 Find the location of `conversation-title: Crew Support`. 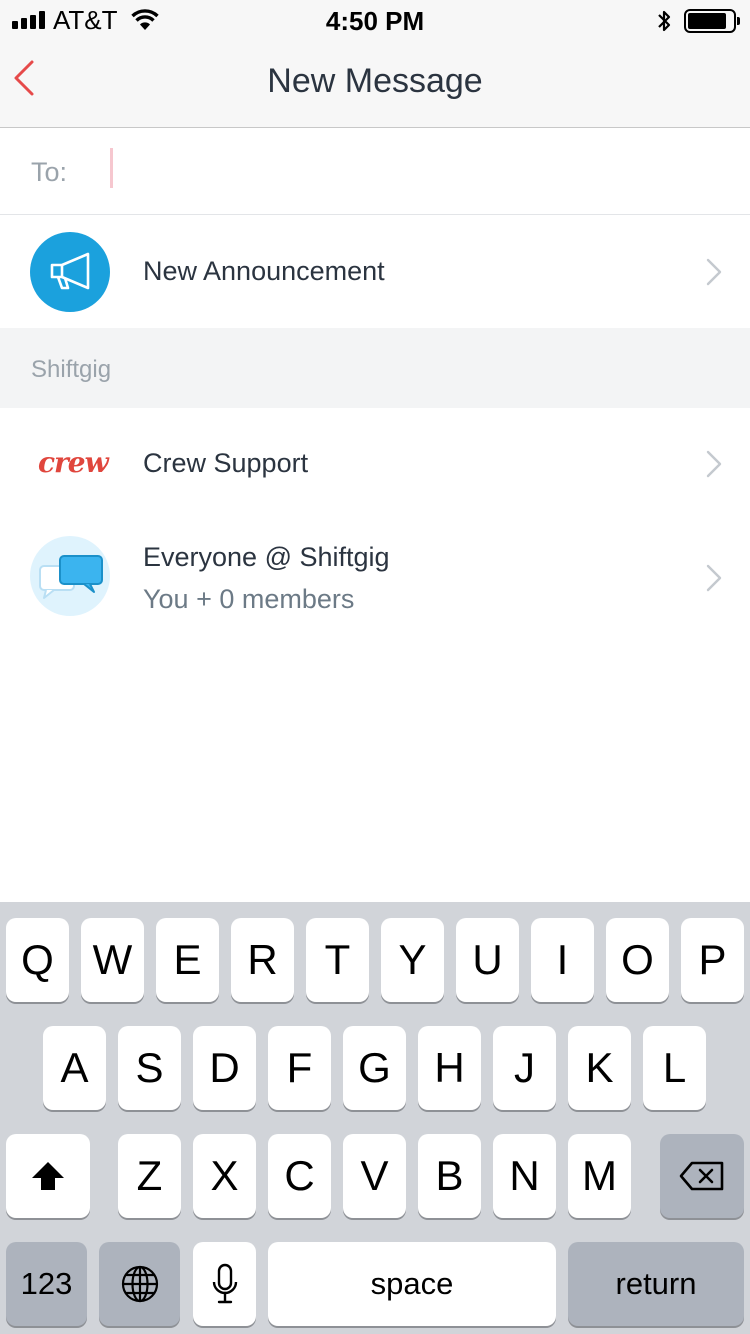

conversation-title: Crew Support is located at coordinates (226, 463).